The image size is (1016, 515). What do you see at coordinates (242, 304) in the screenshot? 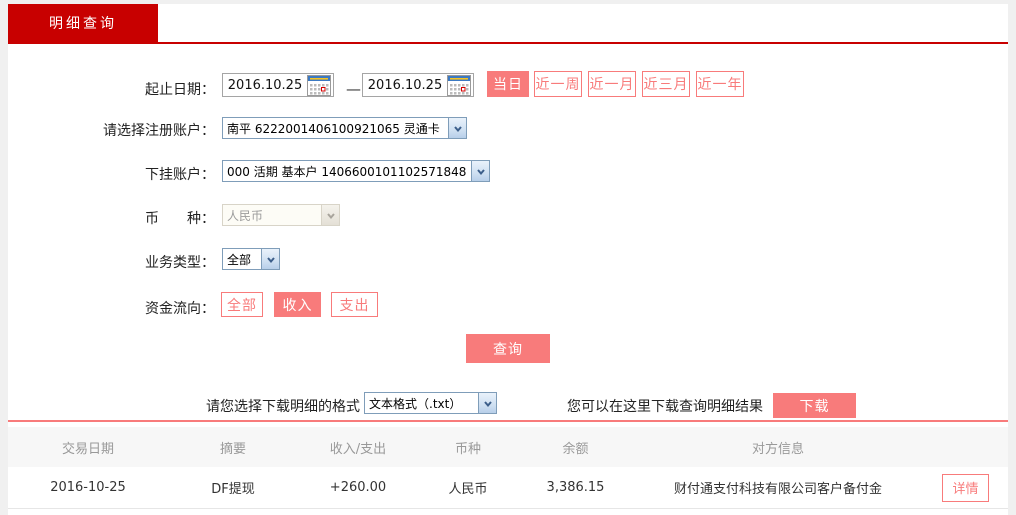
I see `fund-all-button: 全部` at bounding box center [242, 304].